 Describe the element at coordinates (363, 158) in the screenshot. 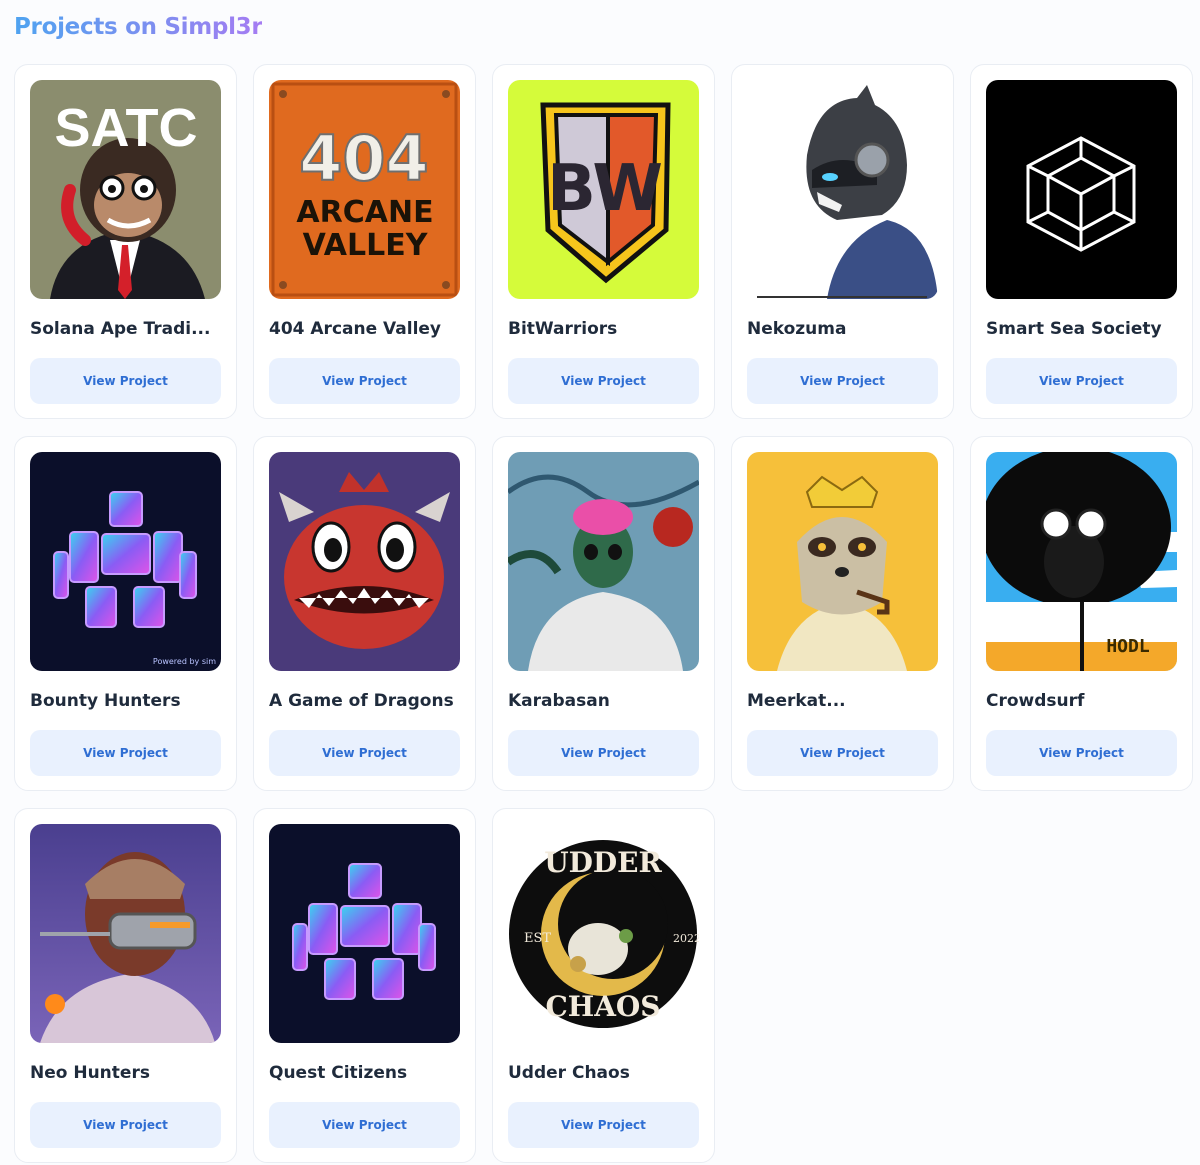

I see `logo-404: 404` at that location.